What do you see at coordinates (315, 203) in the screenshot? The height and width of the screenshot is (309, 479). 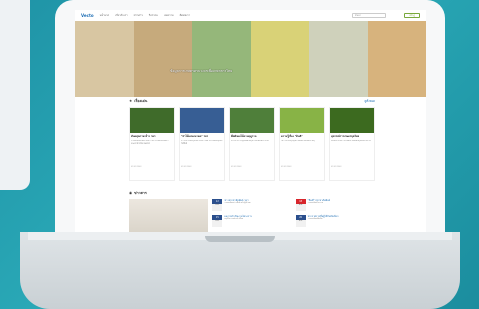 I see `news-item-caption: รายละเอียดกิจกรรม` at bounding box center [315, 203].